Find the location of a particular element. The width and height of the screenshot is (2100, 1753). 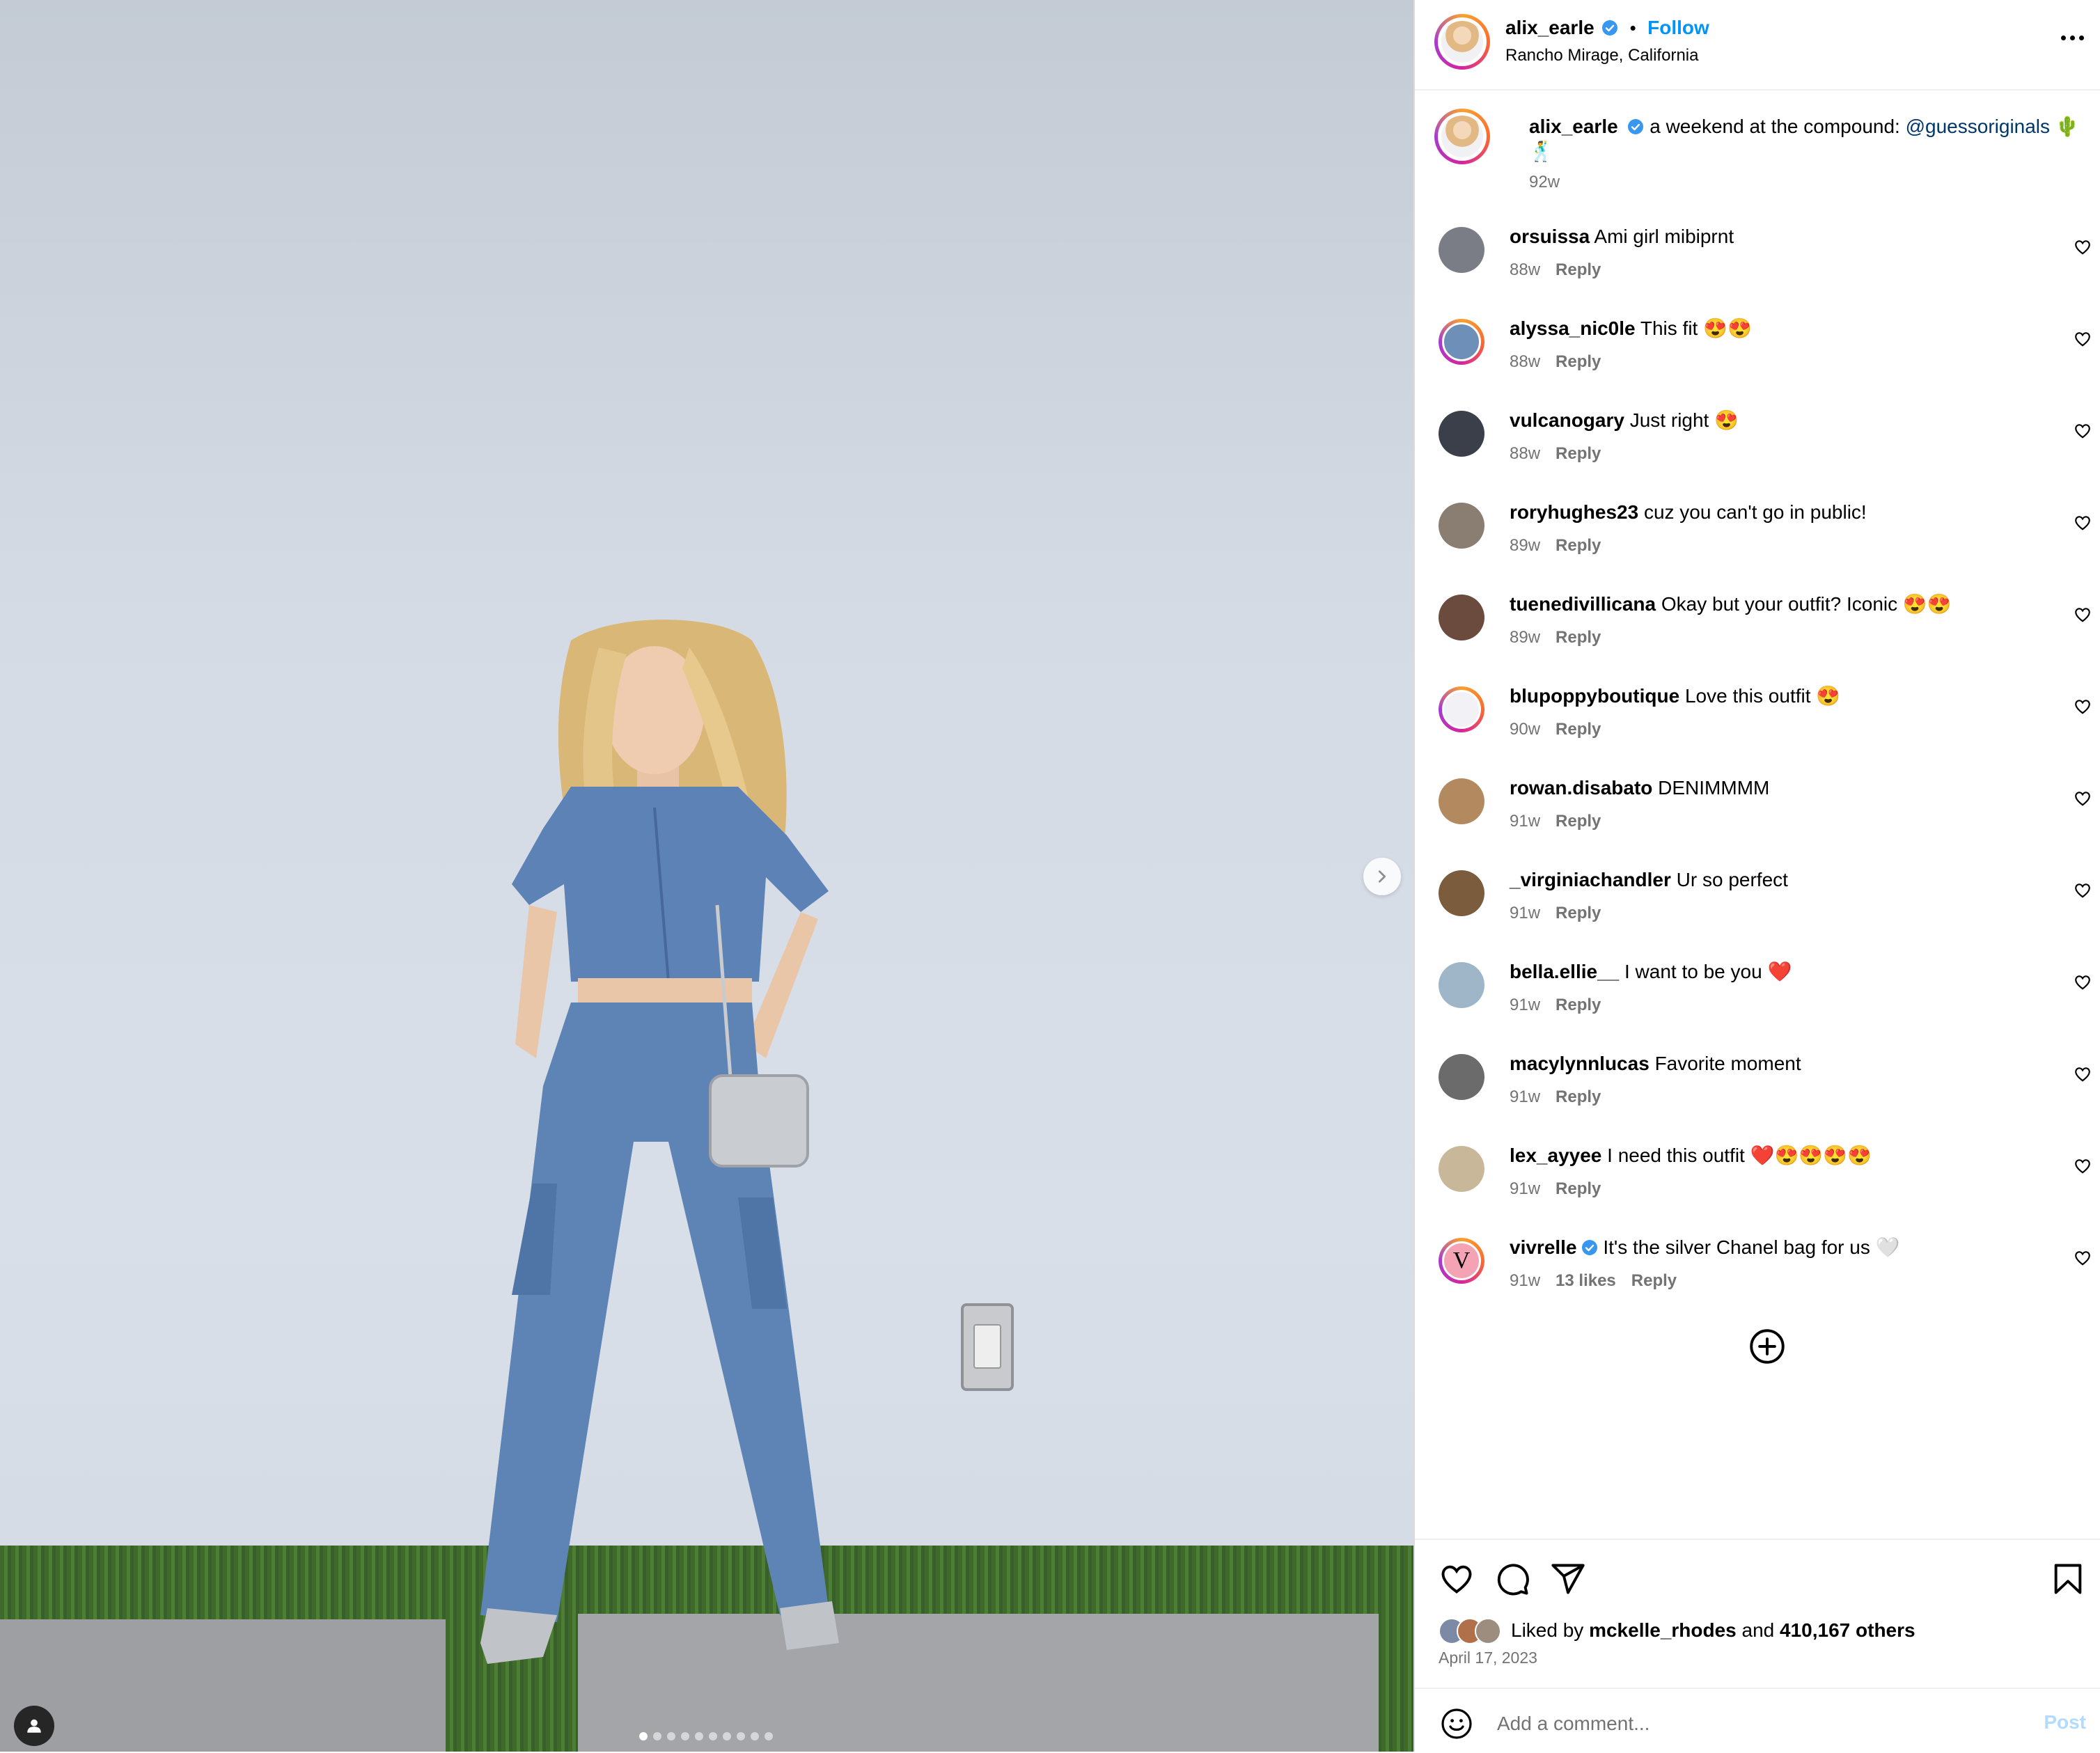

comment-username: rowan.disabato is located at coordinates (1581, 788).